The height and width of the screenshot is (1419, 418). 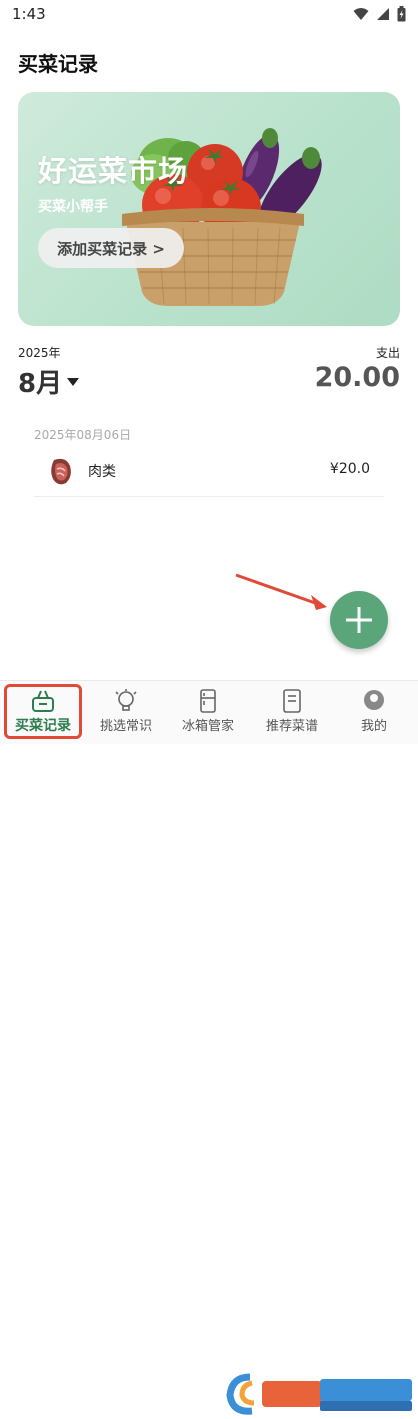 I want to click on record-item-amount: ¥20.0, so click(x=349, y=469).